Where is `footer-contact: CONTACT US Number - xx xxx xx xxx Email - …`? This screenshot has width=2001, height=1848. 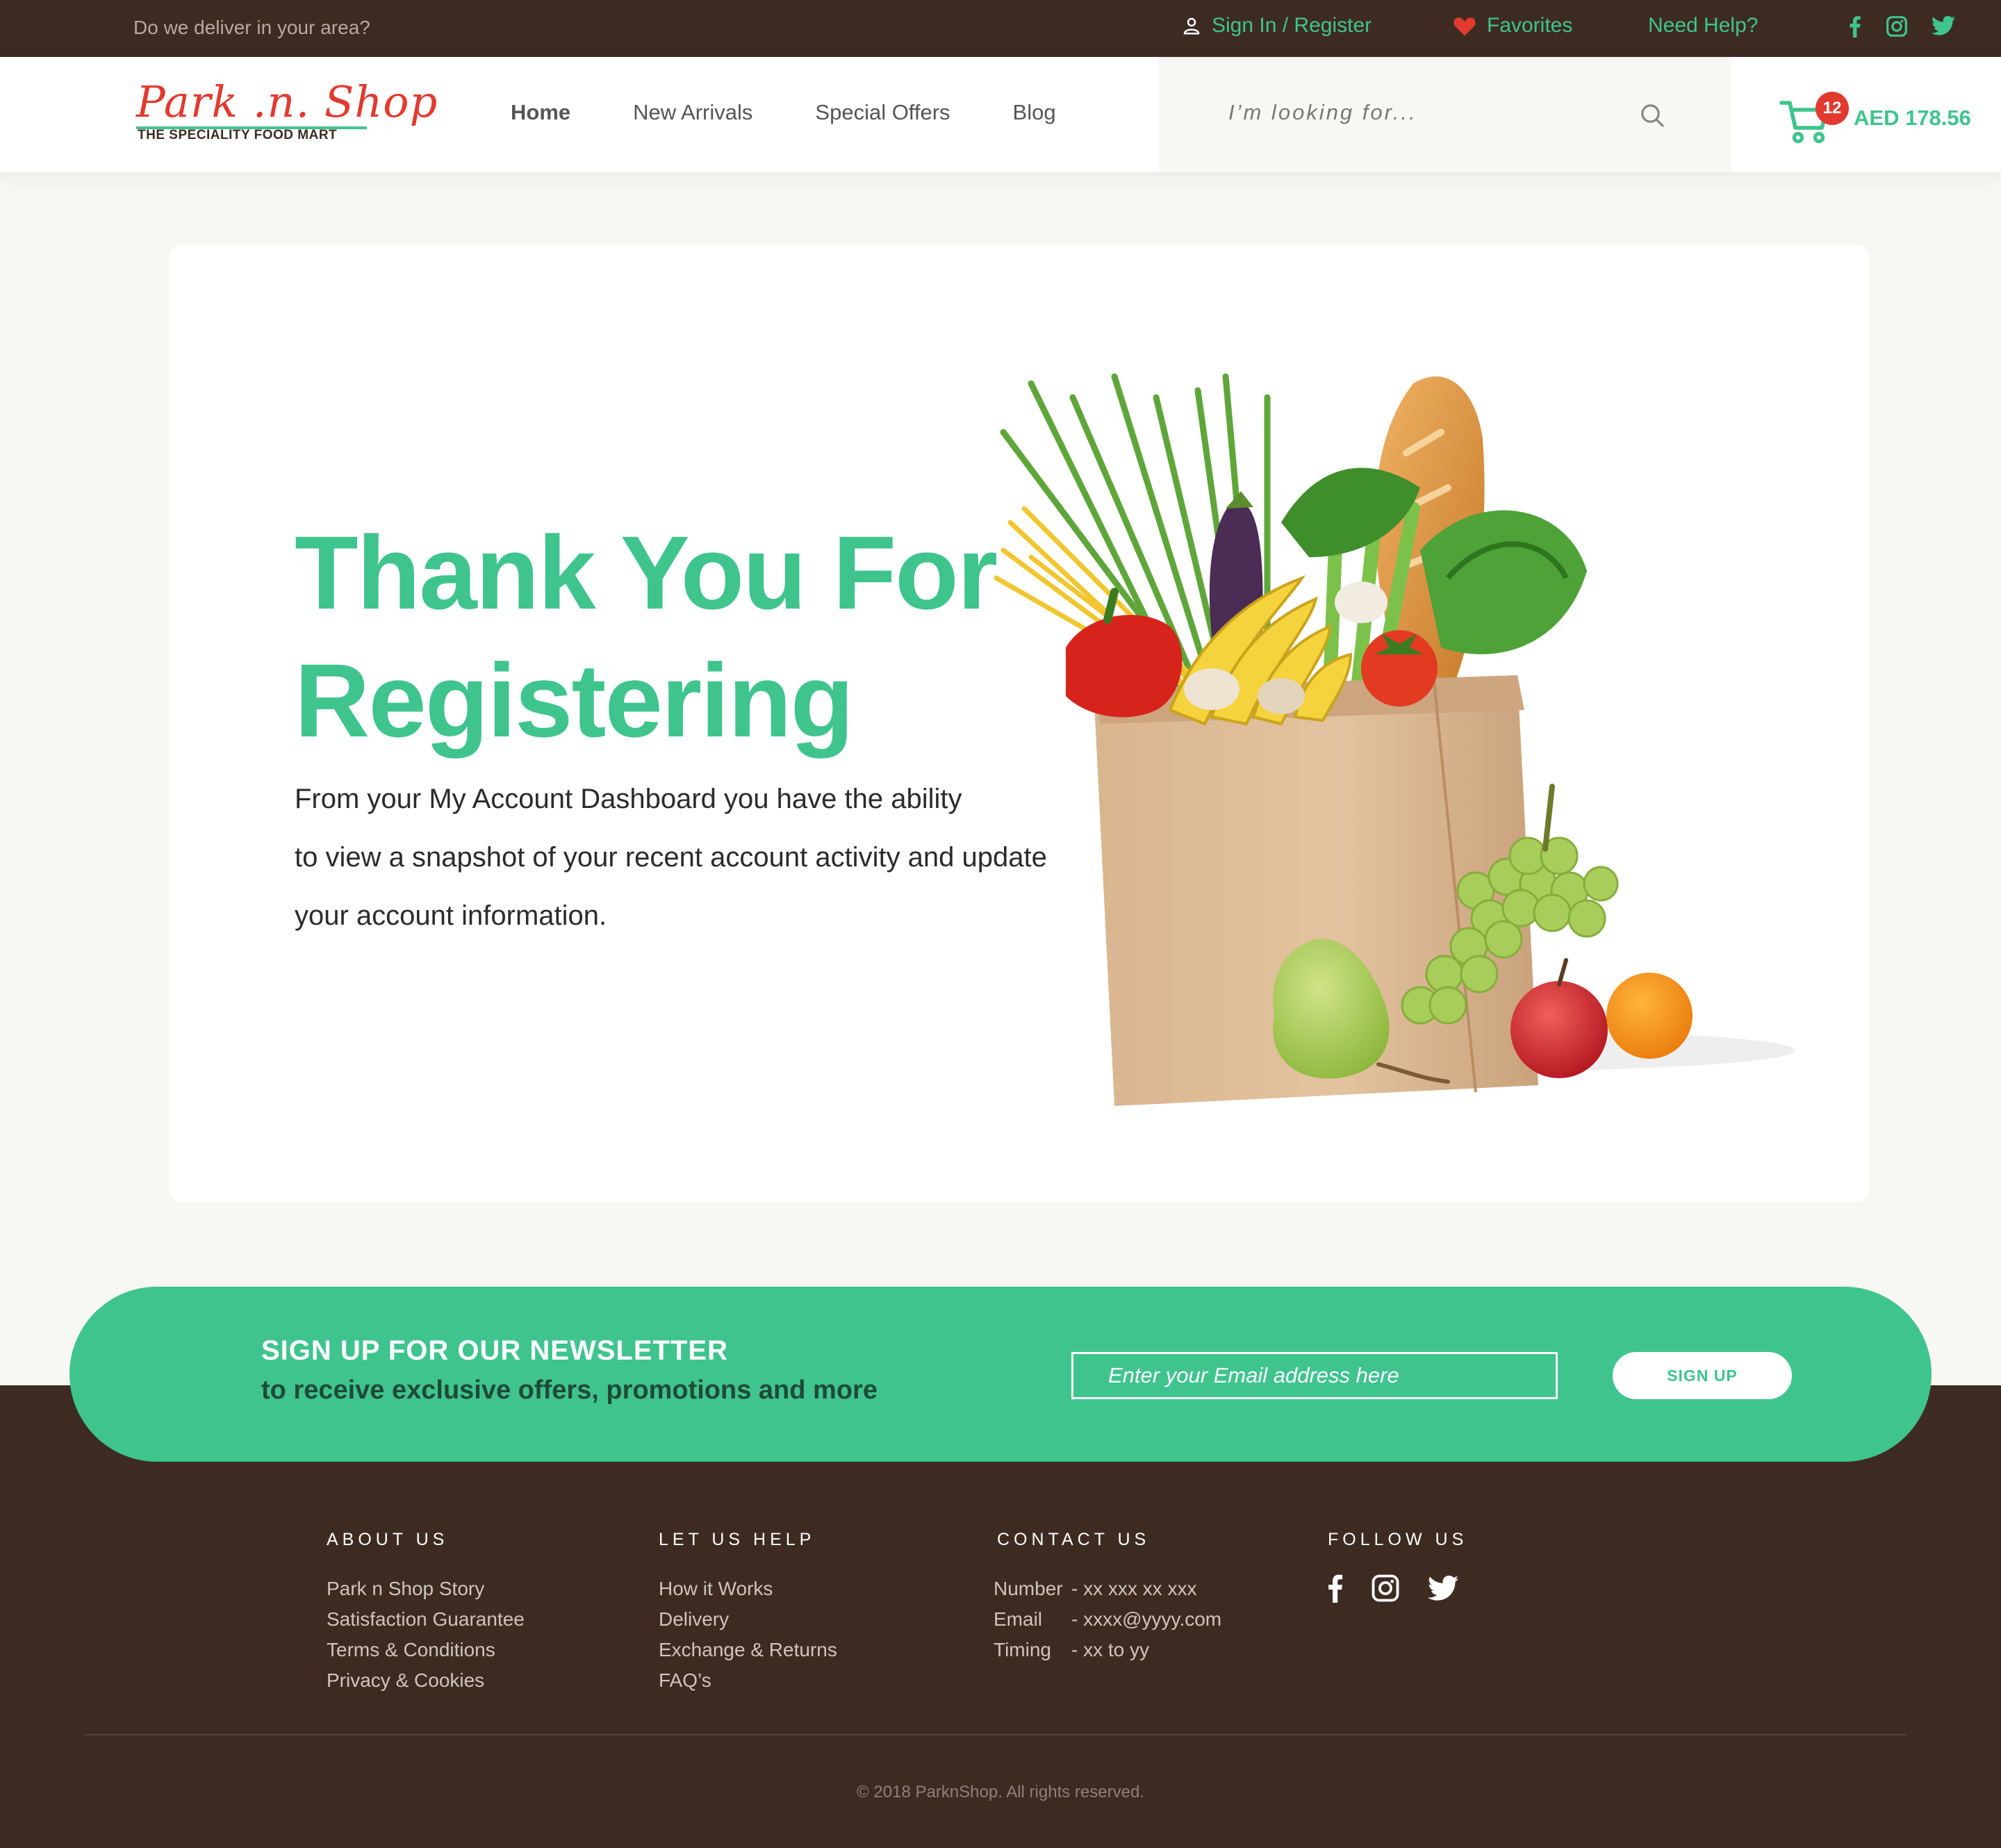 footer-contact: CONTACT US Number - xx xxx xx xxx Email - … is located at coordinates (1108, 1598).